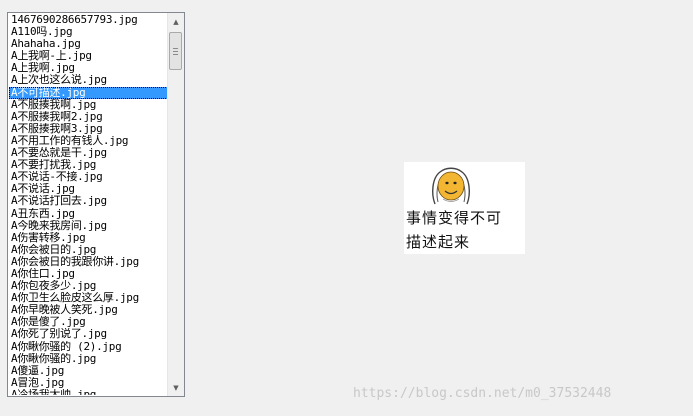 The width and height of the screenshot is (693, 416). I want to click on scroll-down-arrow-icon: ▼, so click(176, 387).